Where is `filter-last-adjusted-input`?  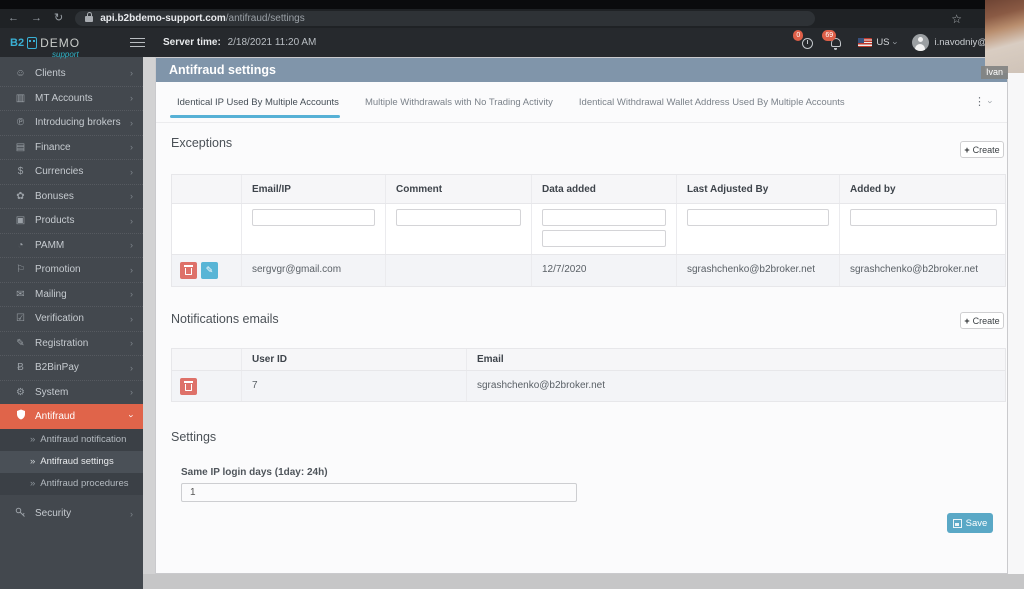 filter-last-adjusted-input is located at coordinates (758, 217).